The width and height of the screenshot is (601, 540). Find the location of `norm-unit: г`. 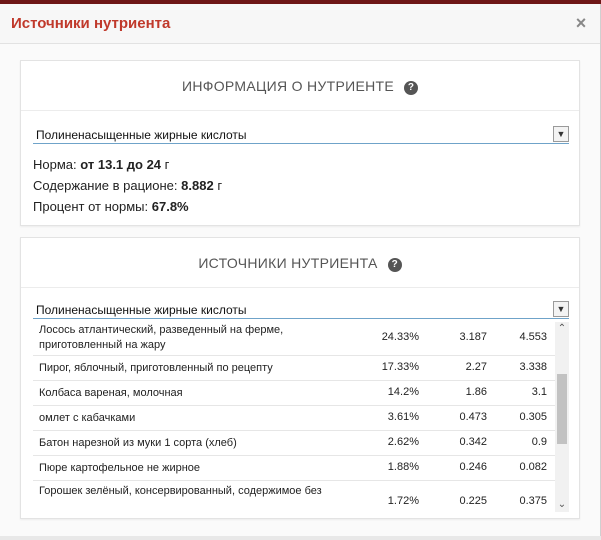

norm-unit: г is located at coordinates (167, 164).